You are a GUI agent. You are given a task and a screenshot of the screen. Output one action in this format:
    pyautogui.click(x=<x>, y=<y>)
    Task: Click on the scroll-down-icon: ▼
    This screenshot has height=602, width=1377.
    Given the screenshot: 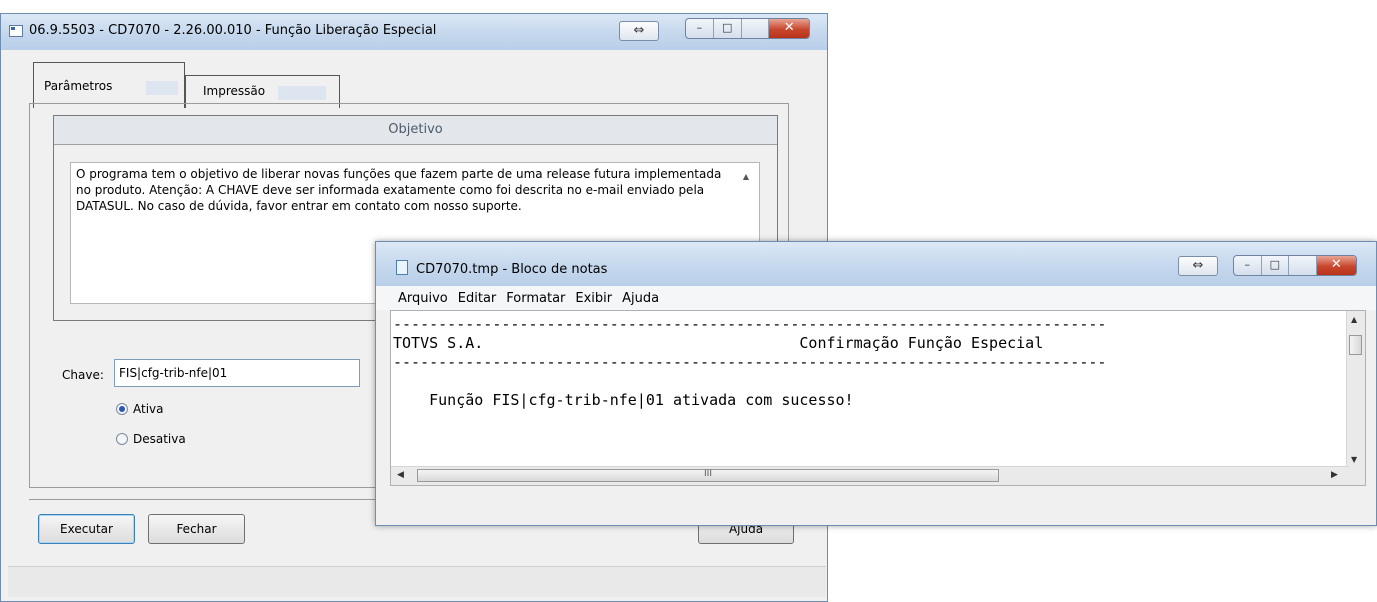 What is the action you would take?
    pyautogui.click(x=1354, y=459)
    